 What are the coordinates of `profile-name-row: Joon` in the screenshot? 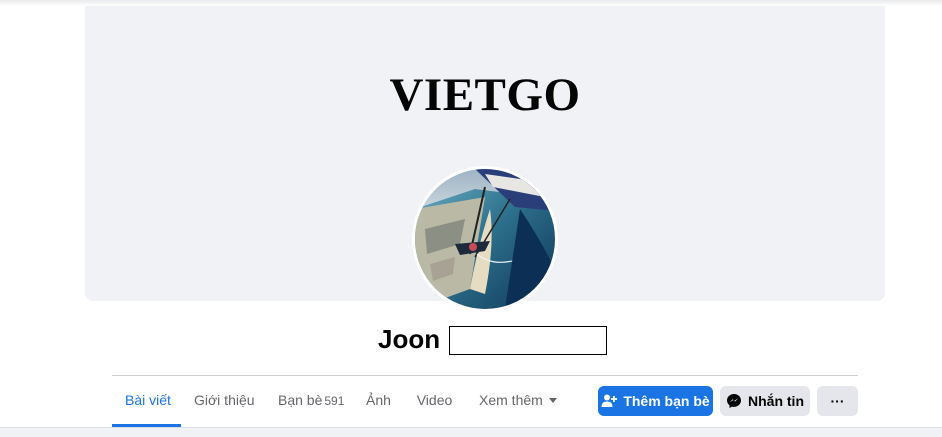 It's located at (471, 340).